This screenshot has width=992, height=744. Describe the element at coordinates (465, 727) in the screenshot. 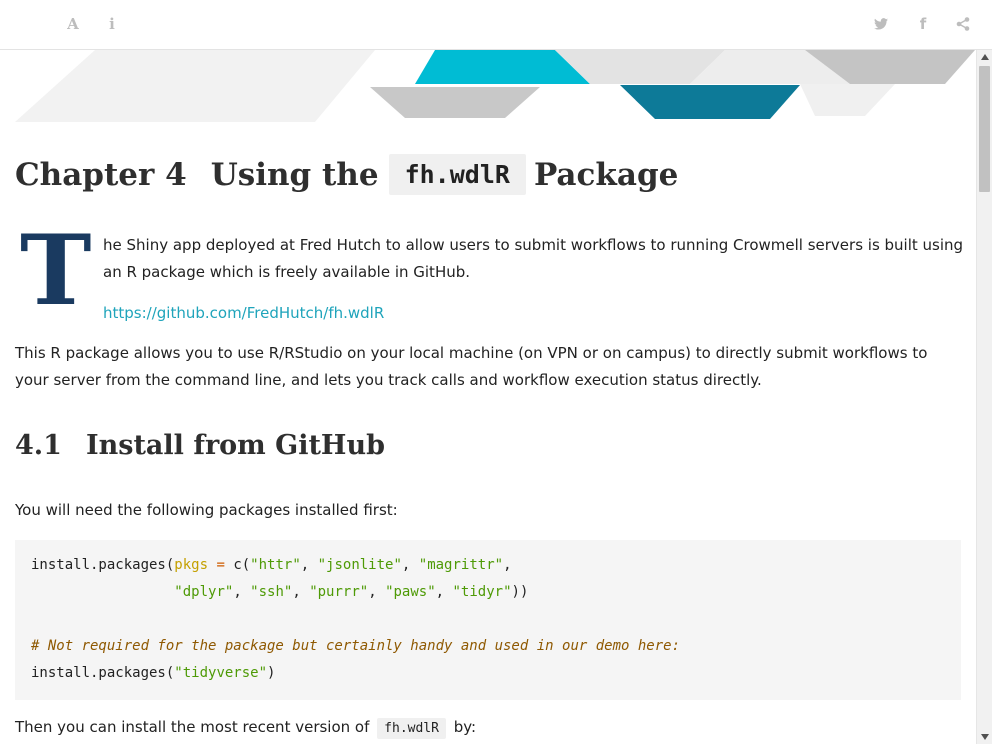

I see `install-text-end: by:` at that location.